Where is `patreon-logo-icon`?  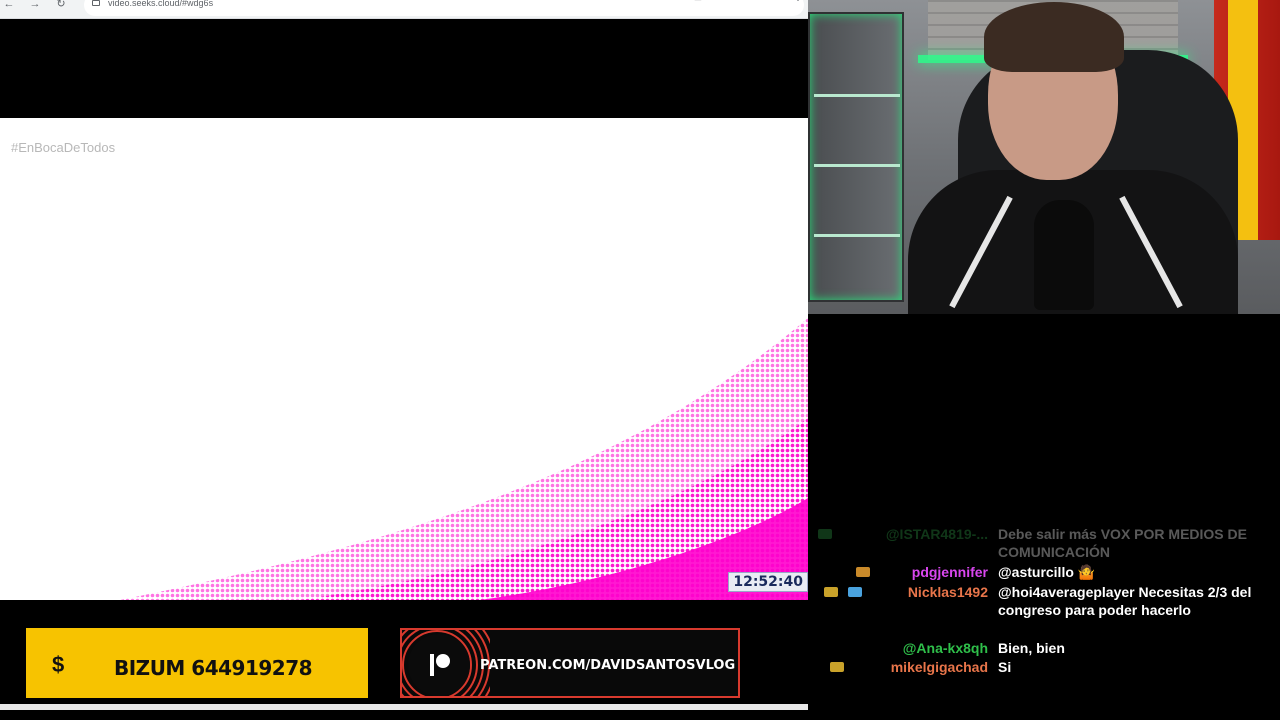 patreon-logo-icon is located at coordinates (439, 665).